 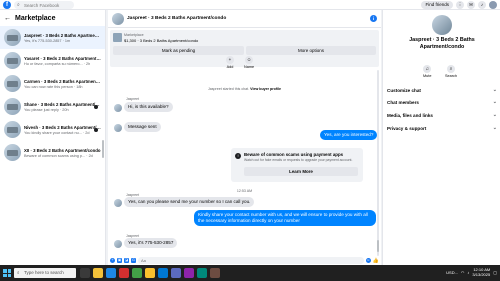 What do you see at coordinates (117, 37) in the screenshot?
I see `listing-thumbnail` at bounding box center [117, 37].